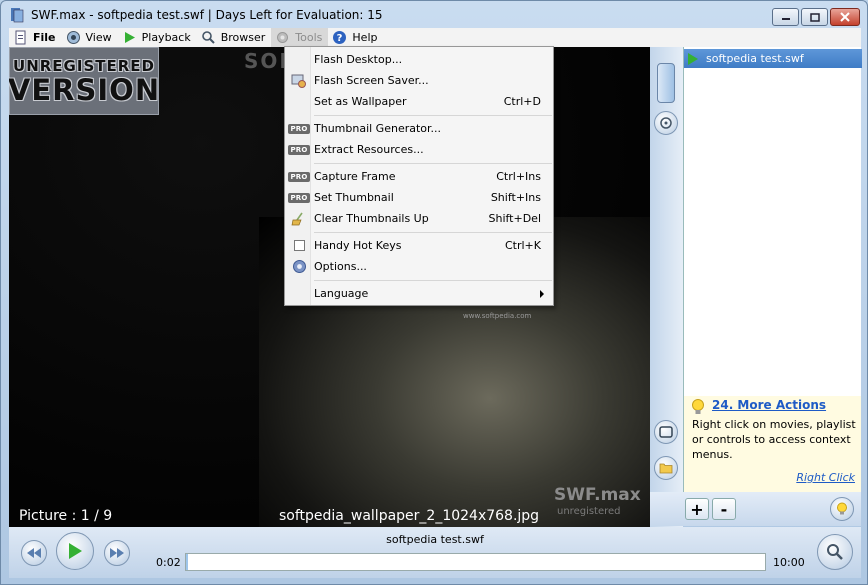 Image resolution: width=868 pixels, height=585 pixels. Describe the element at coordinates (73, 37) in the screenshot. I see `view-icon` at that location.